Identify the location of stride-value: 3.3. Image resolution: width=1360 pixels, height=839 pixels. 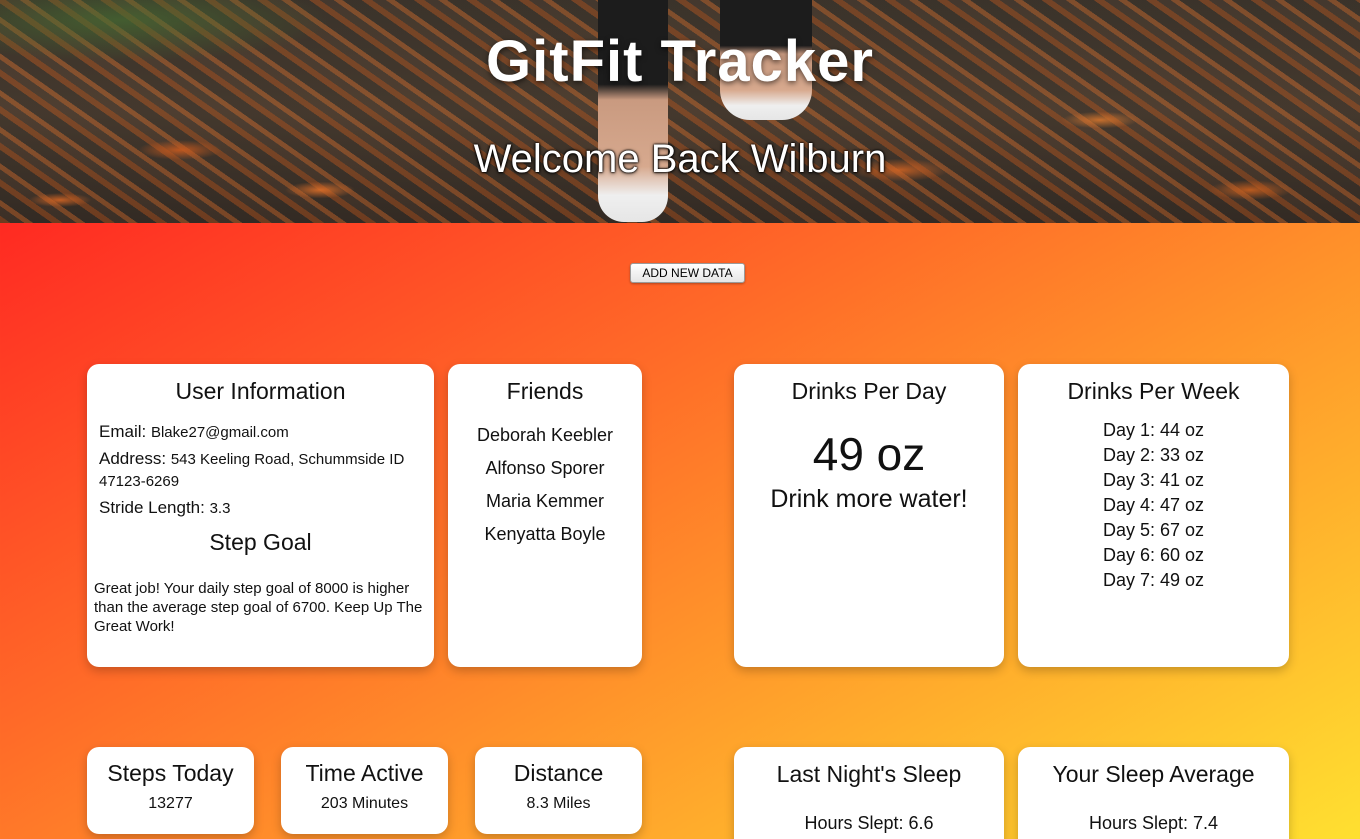
(220, 508).